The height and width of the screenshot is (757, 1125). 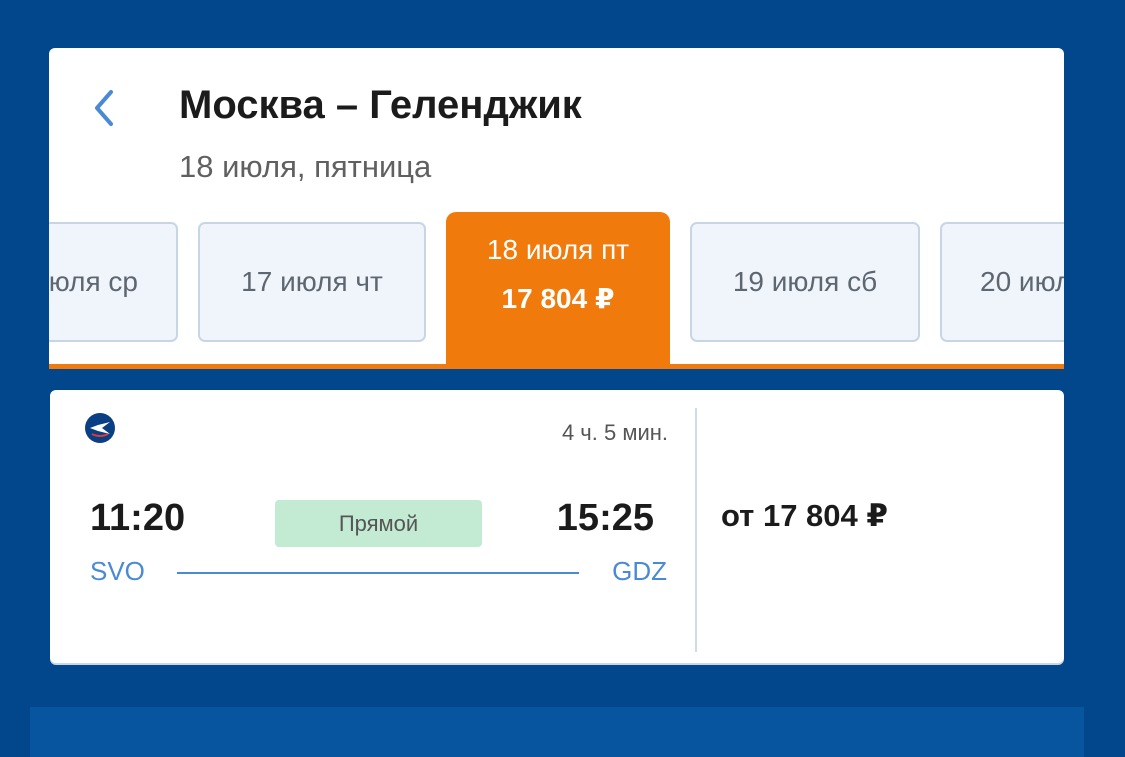 I want to click on date-tab-16: 16 июля ср, so click(x=113, y=282).